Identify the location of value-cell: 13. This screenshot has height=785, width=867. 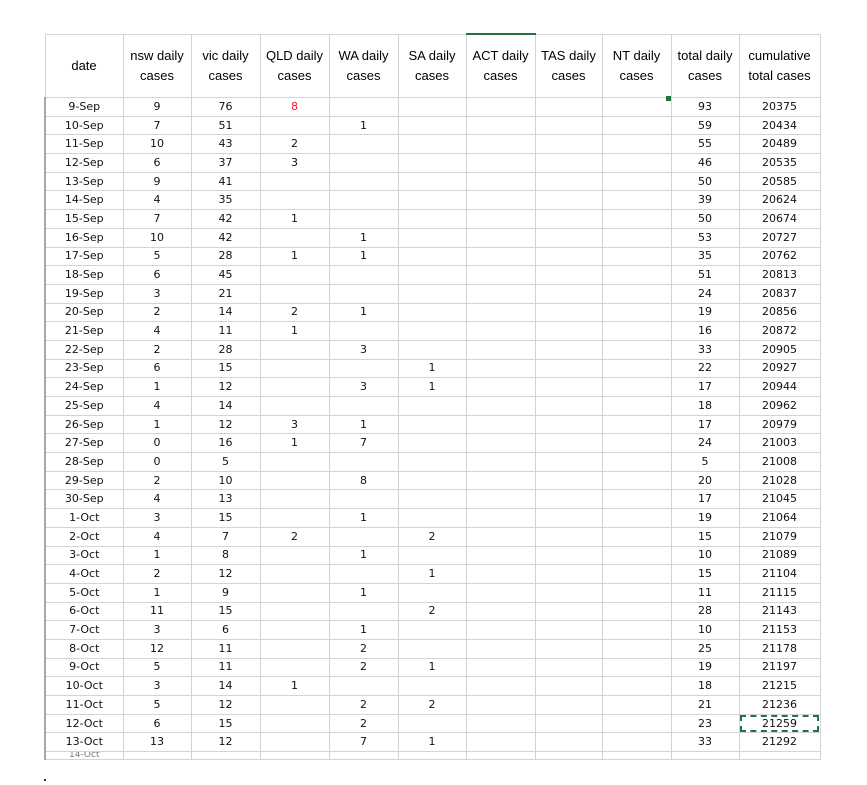
(157, 742).